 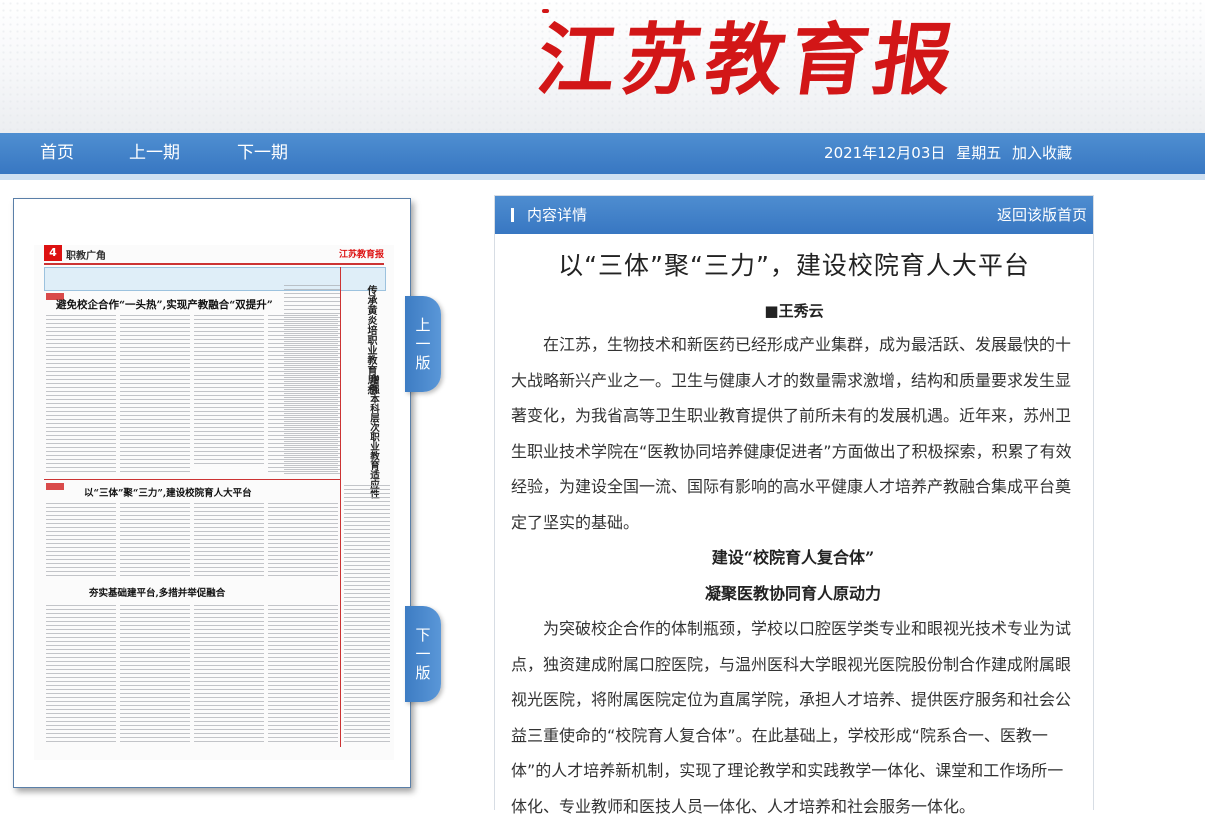 I want to click on next-page-tab: 下 一 版, so click(x=423, y=654).